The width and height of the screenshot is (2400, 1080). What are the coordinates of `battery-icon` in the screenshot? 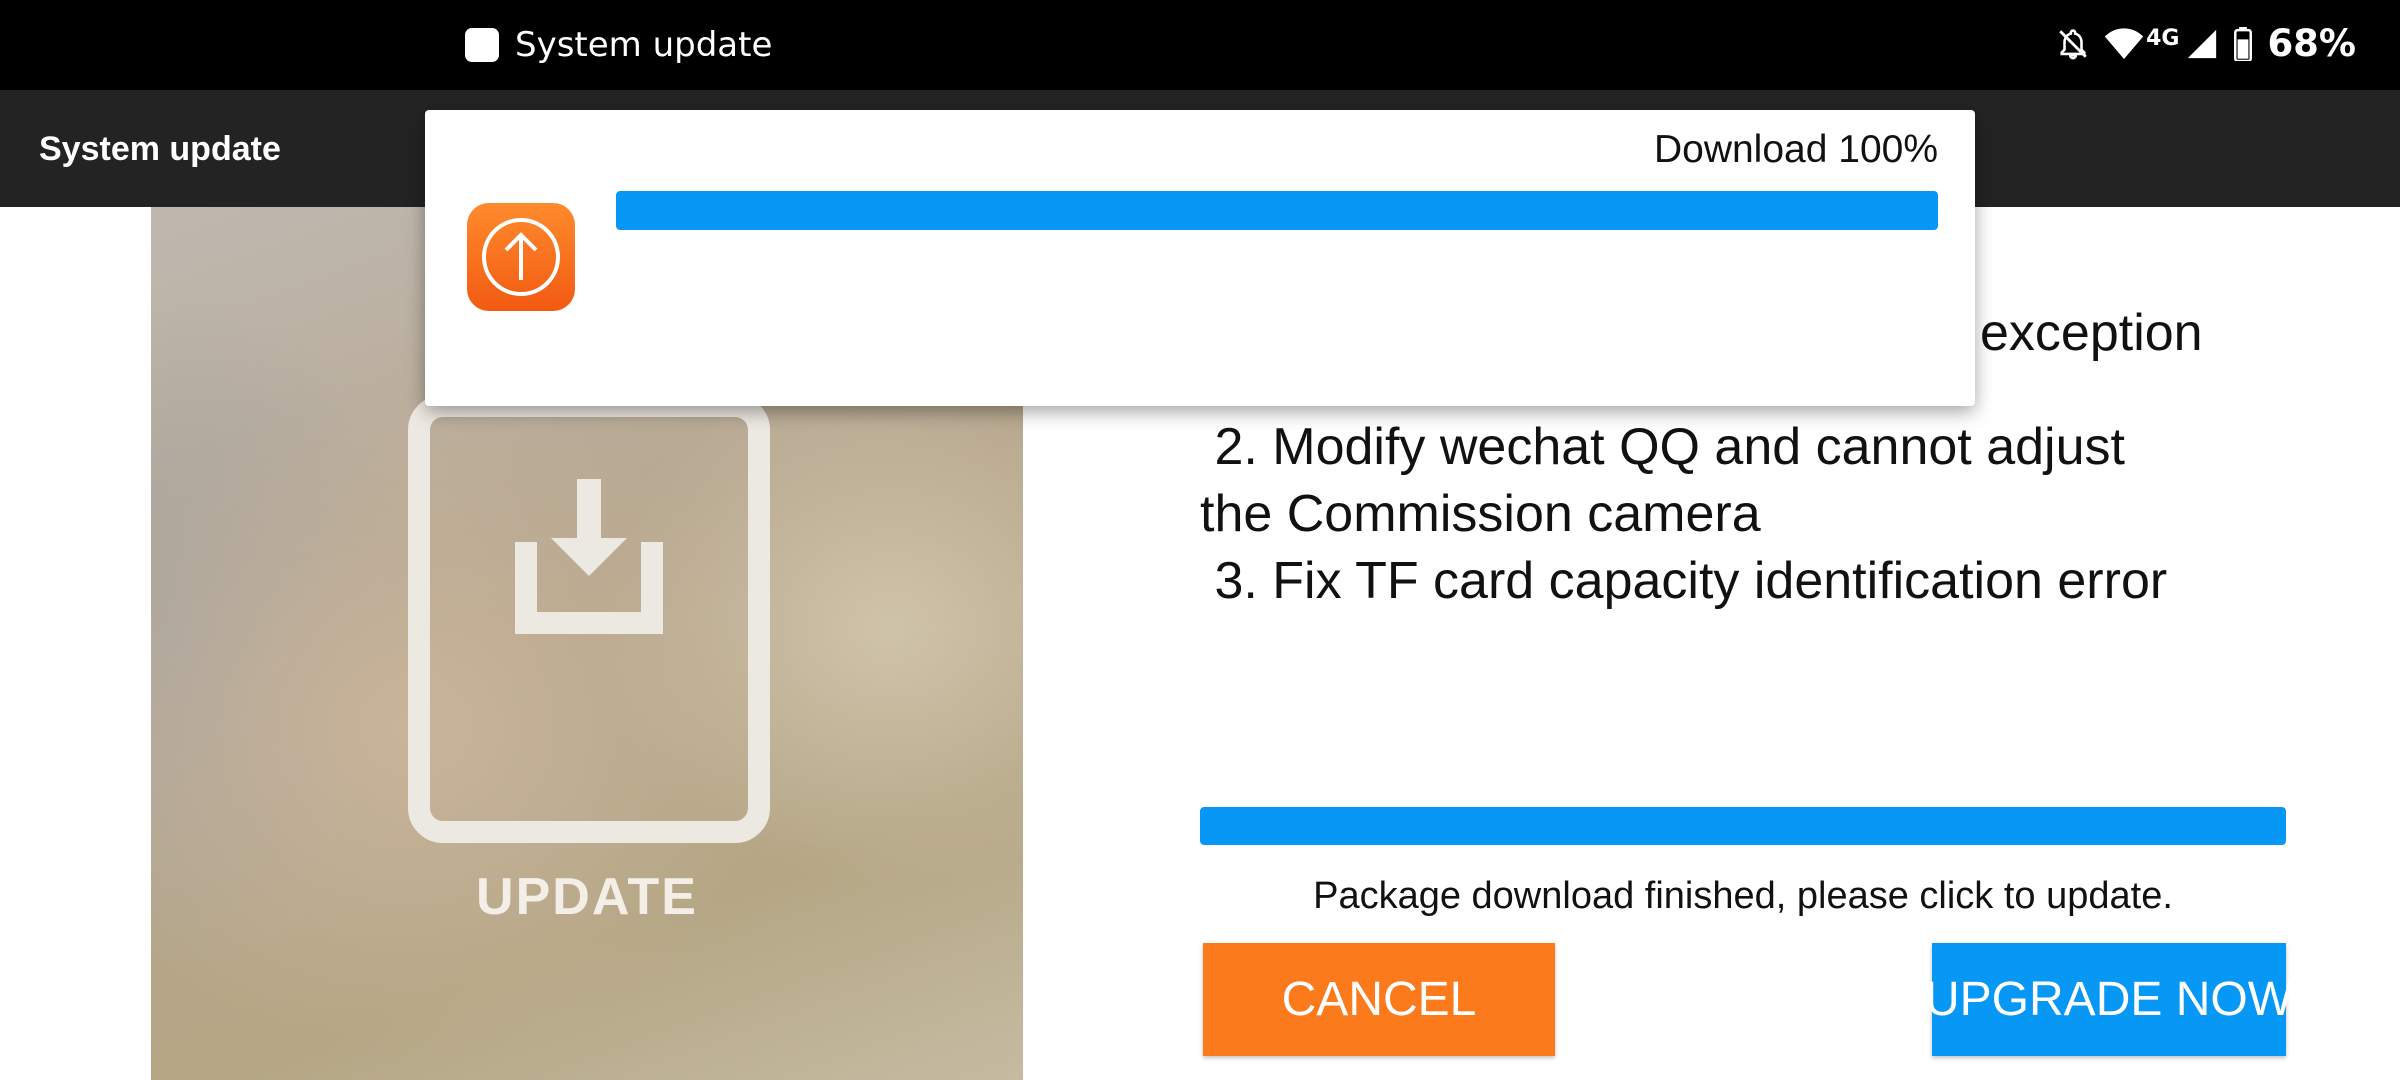 It's located at (2243, 43).